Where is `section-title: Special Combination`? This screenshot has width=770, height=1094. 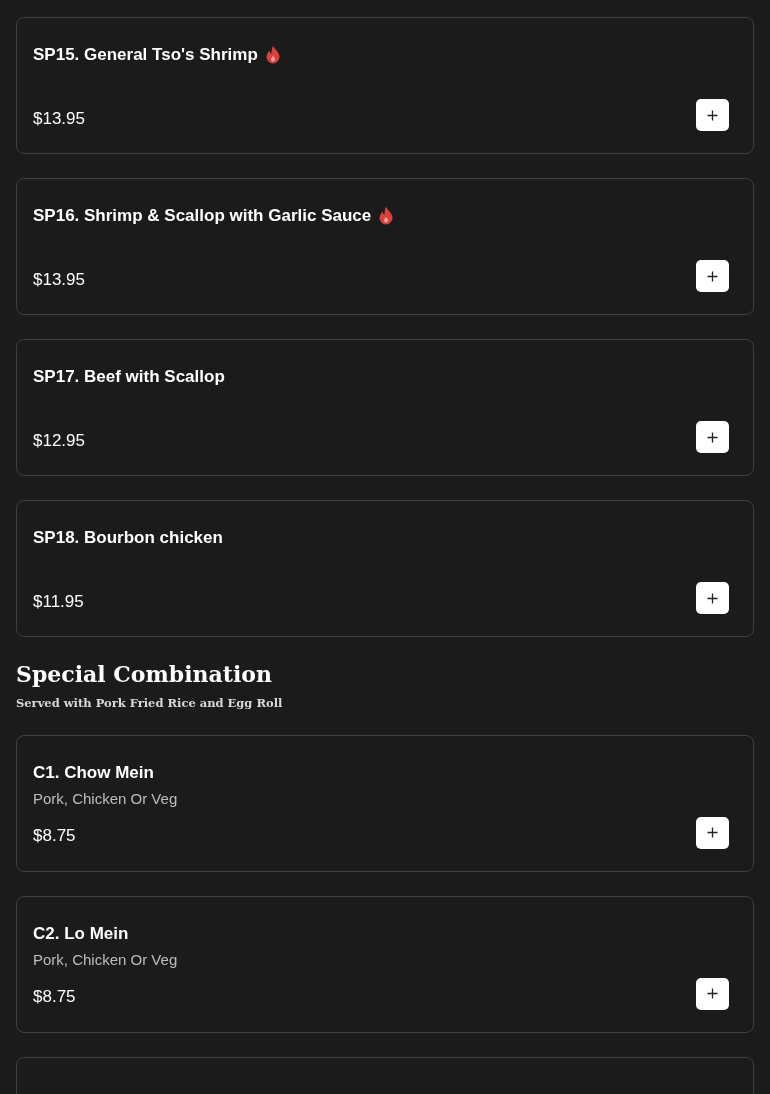
section-title: Special Combination is located at coordinates (144, 674).